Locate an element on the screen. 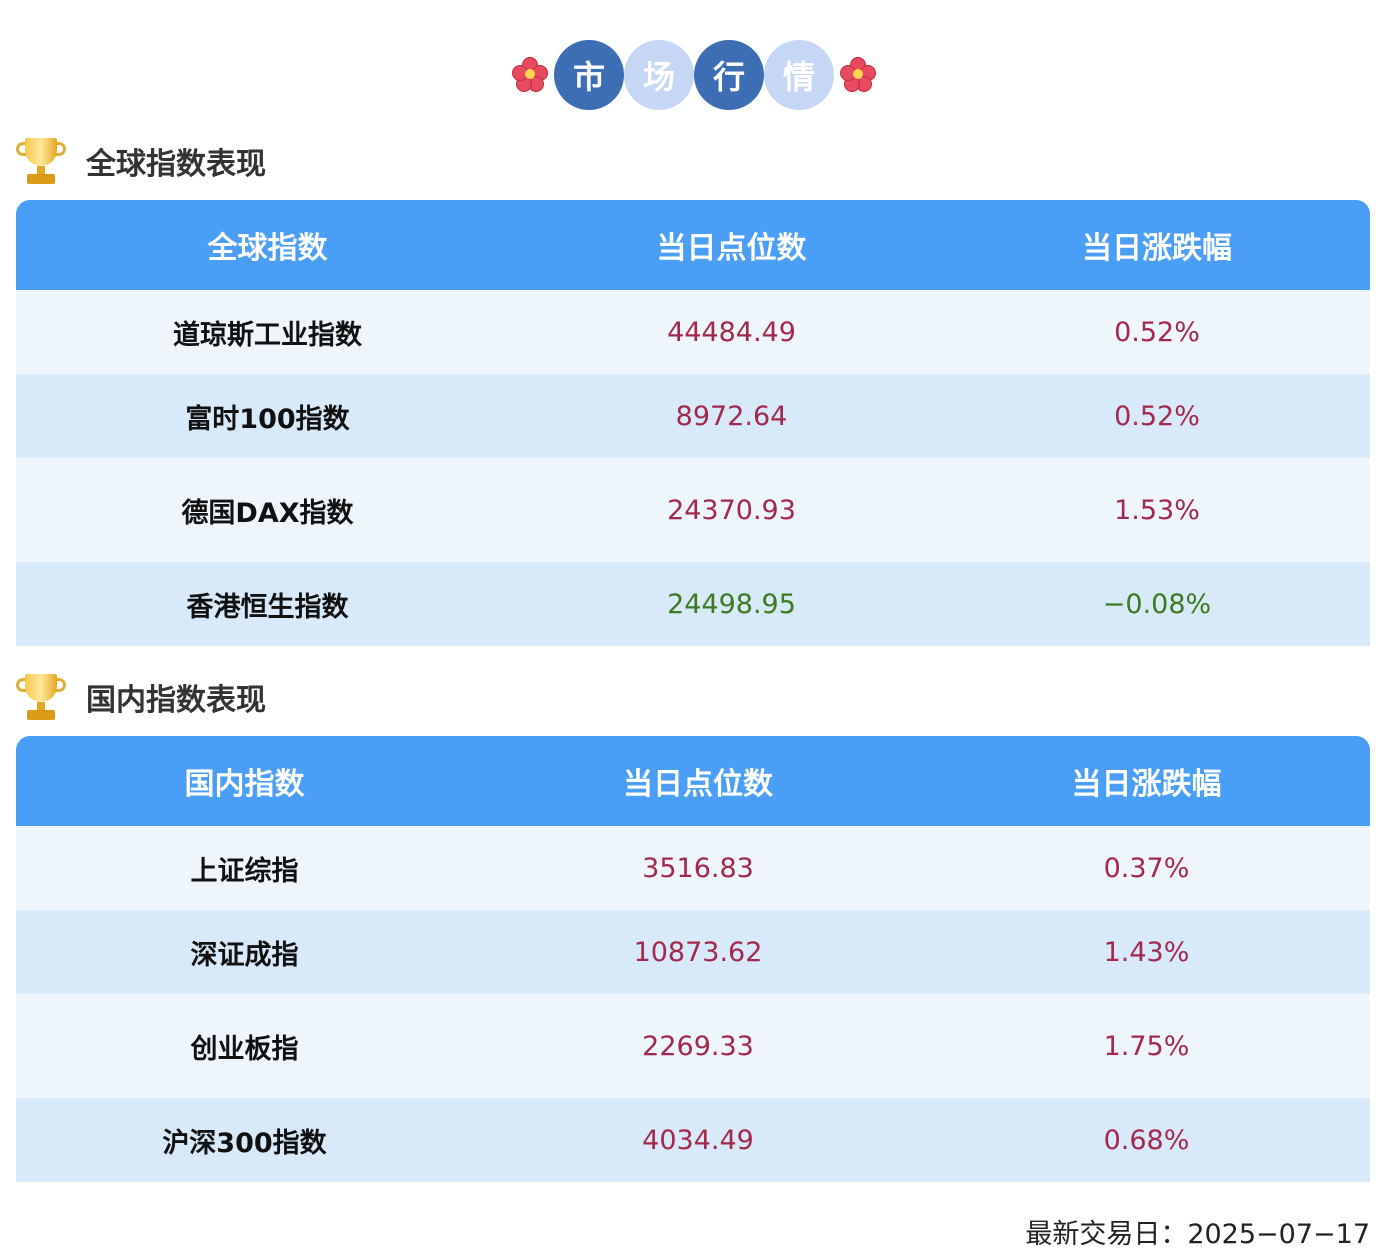 The height and width of the screenshot is (1258, 1388). index-points: 4034.49 is located at coordinates (698, 1140).